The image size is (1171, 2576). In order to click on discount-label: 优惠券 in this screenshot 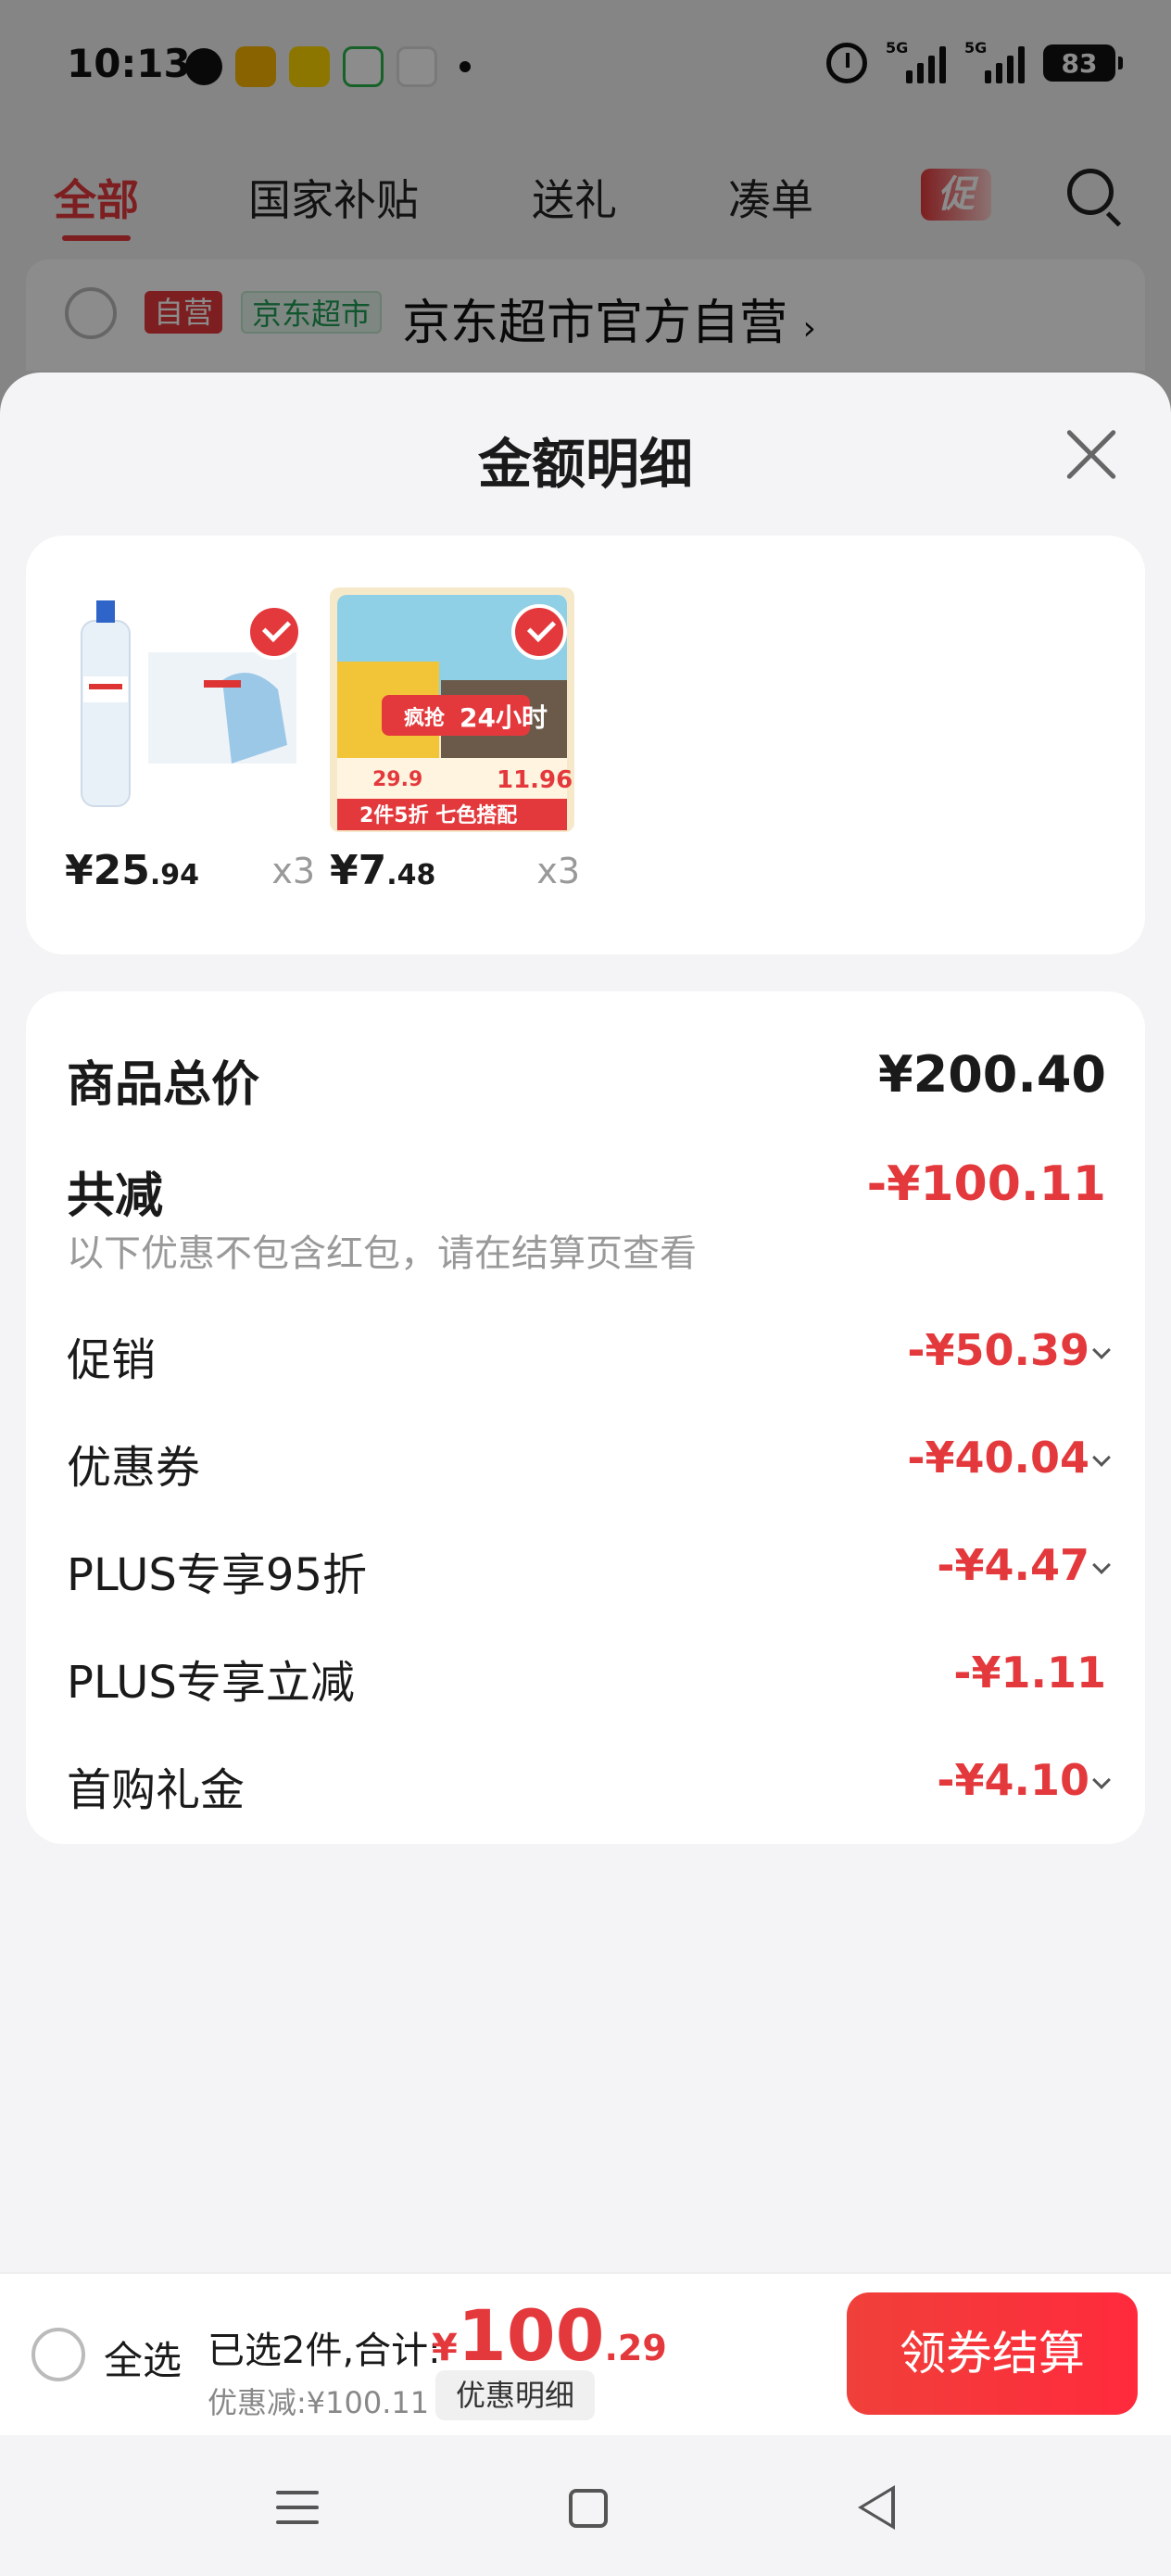, I will do `click(134, 1468)`.